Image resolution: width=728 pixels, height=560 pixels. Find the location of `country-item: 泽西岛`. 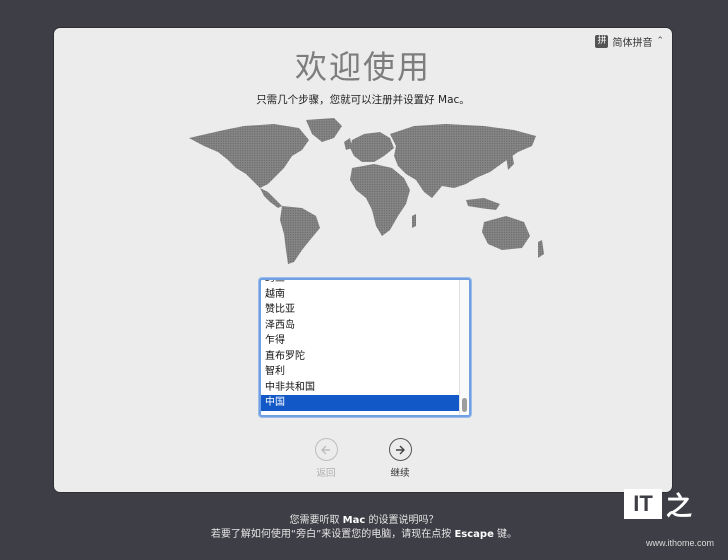

country-item: 泽西岛 is located at coordinates (360, 326).